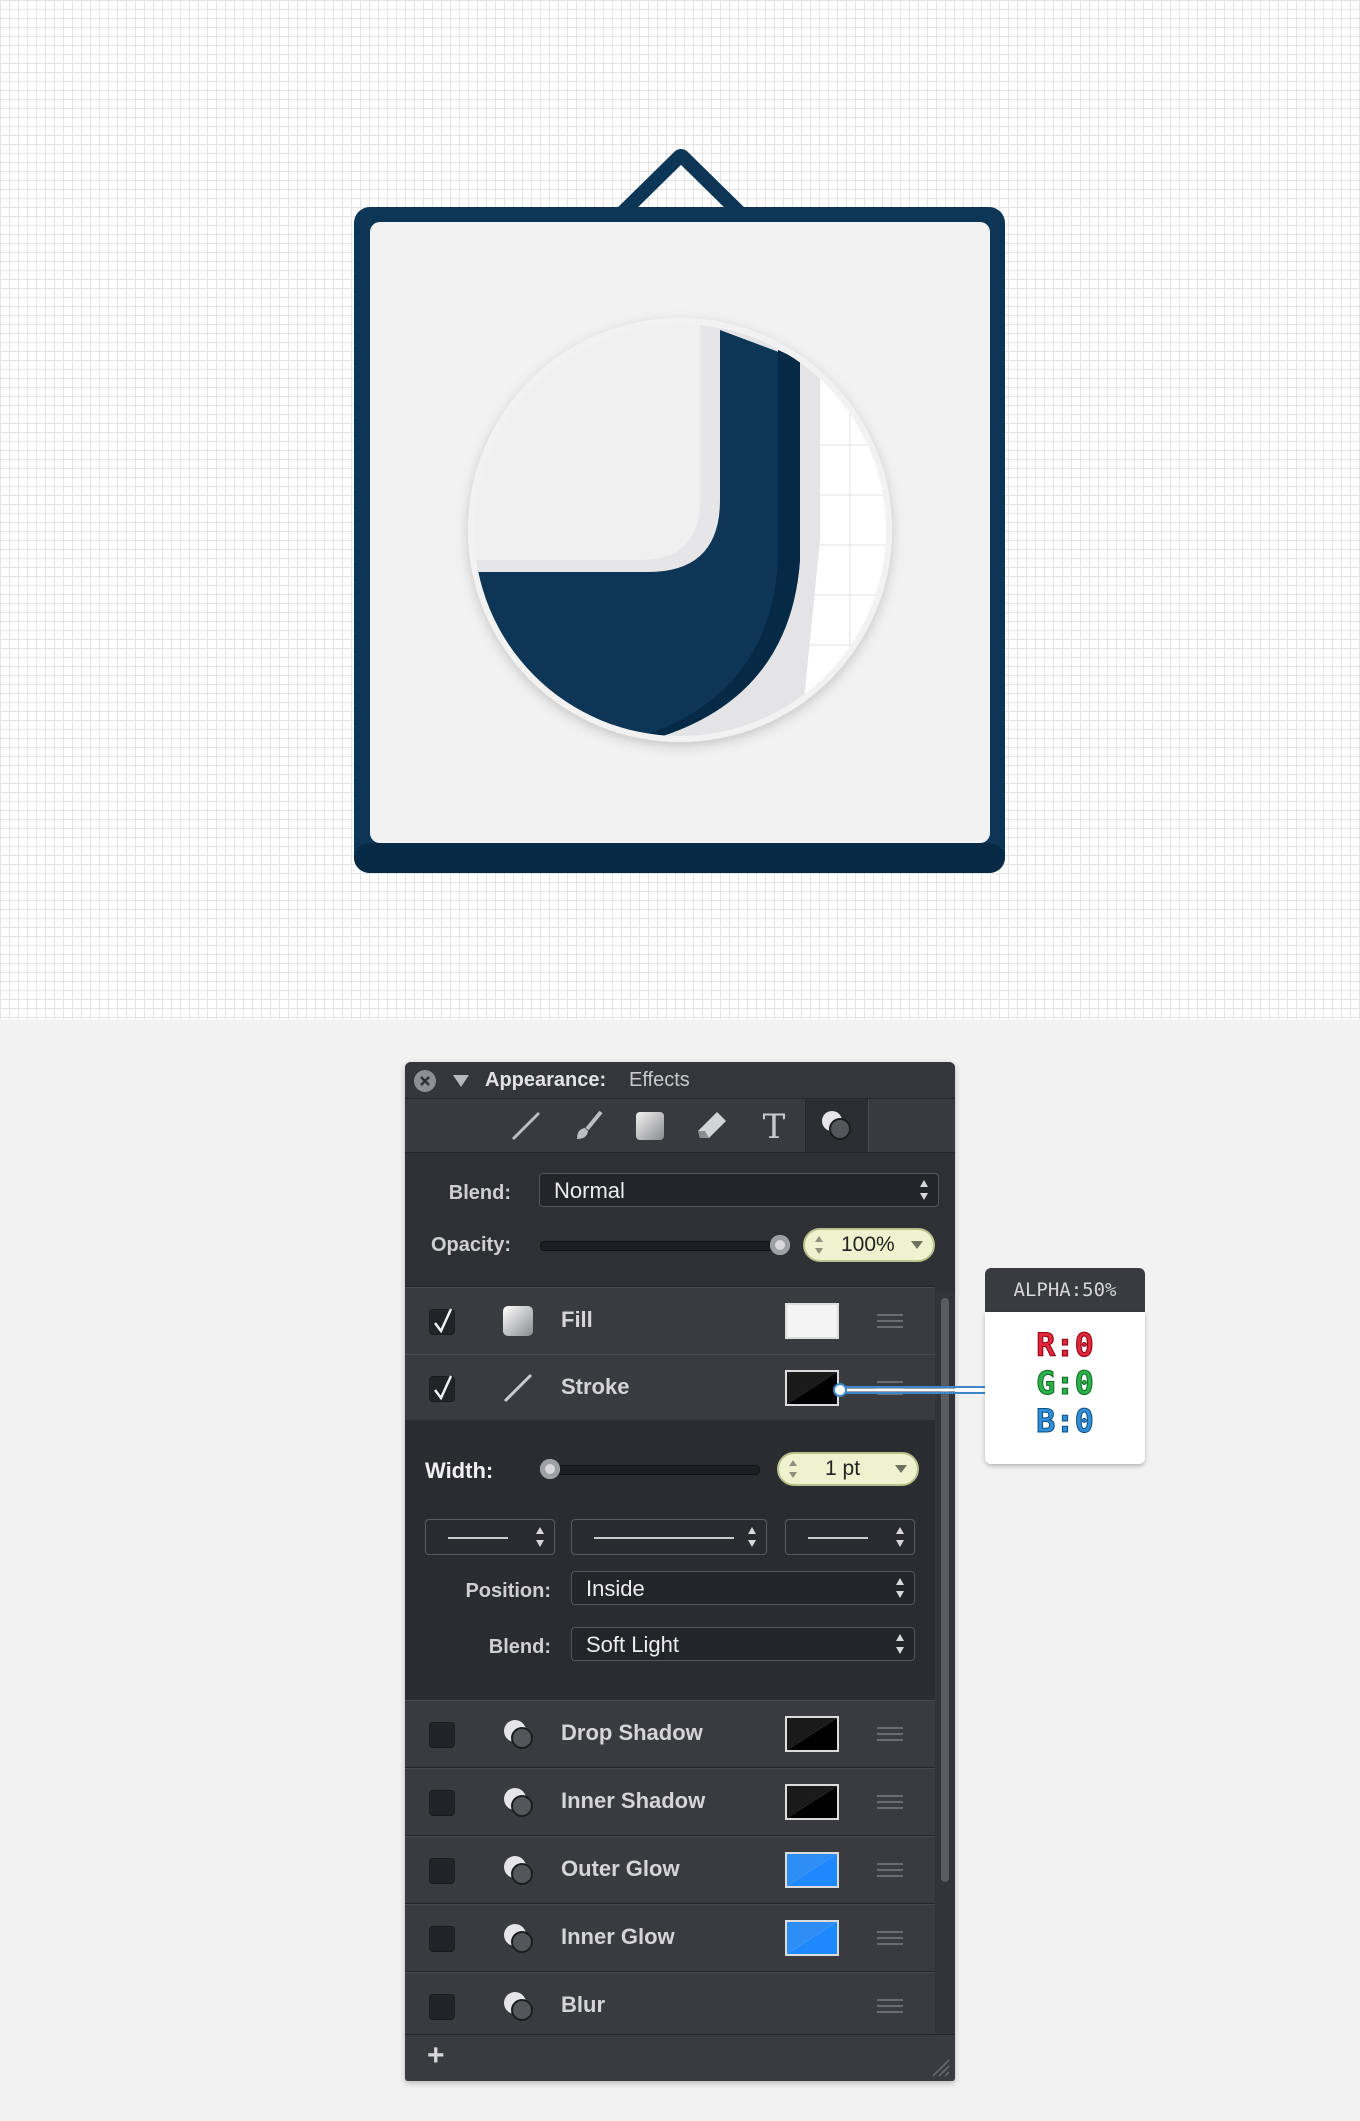 This screenshot has height=2121, width=1360. Describe the element at coordinates (743, 1588) in the screenshot. I see `position-select: Inside` at that location.